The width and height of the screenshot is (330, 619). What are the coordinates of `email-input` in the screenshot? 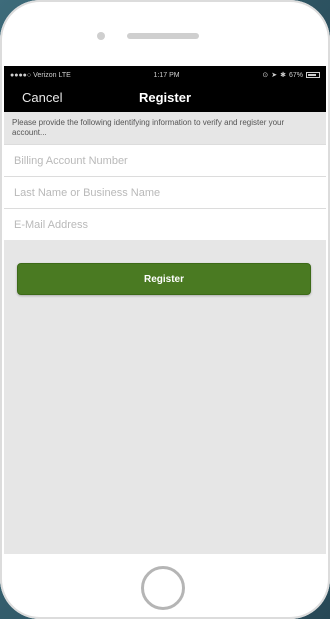 It's located at (169, 224).